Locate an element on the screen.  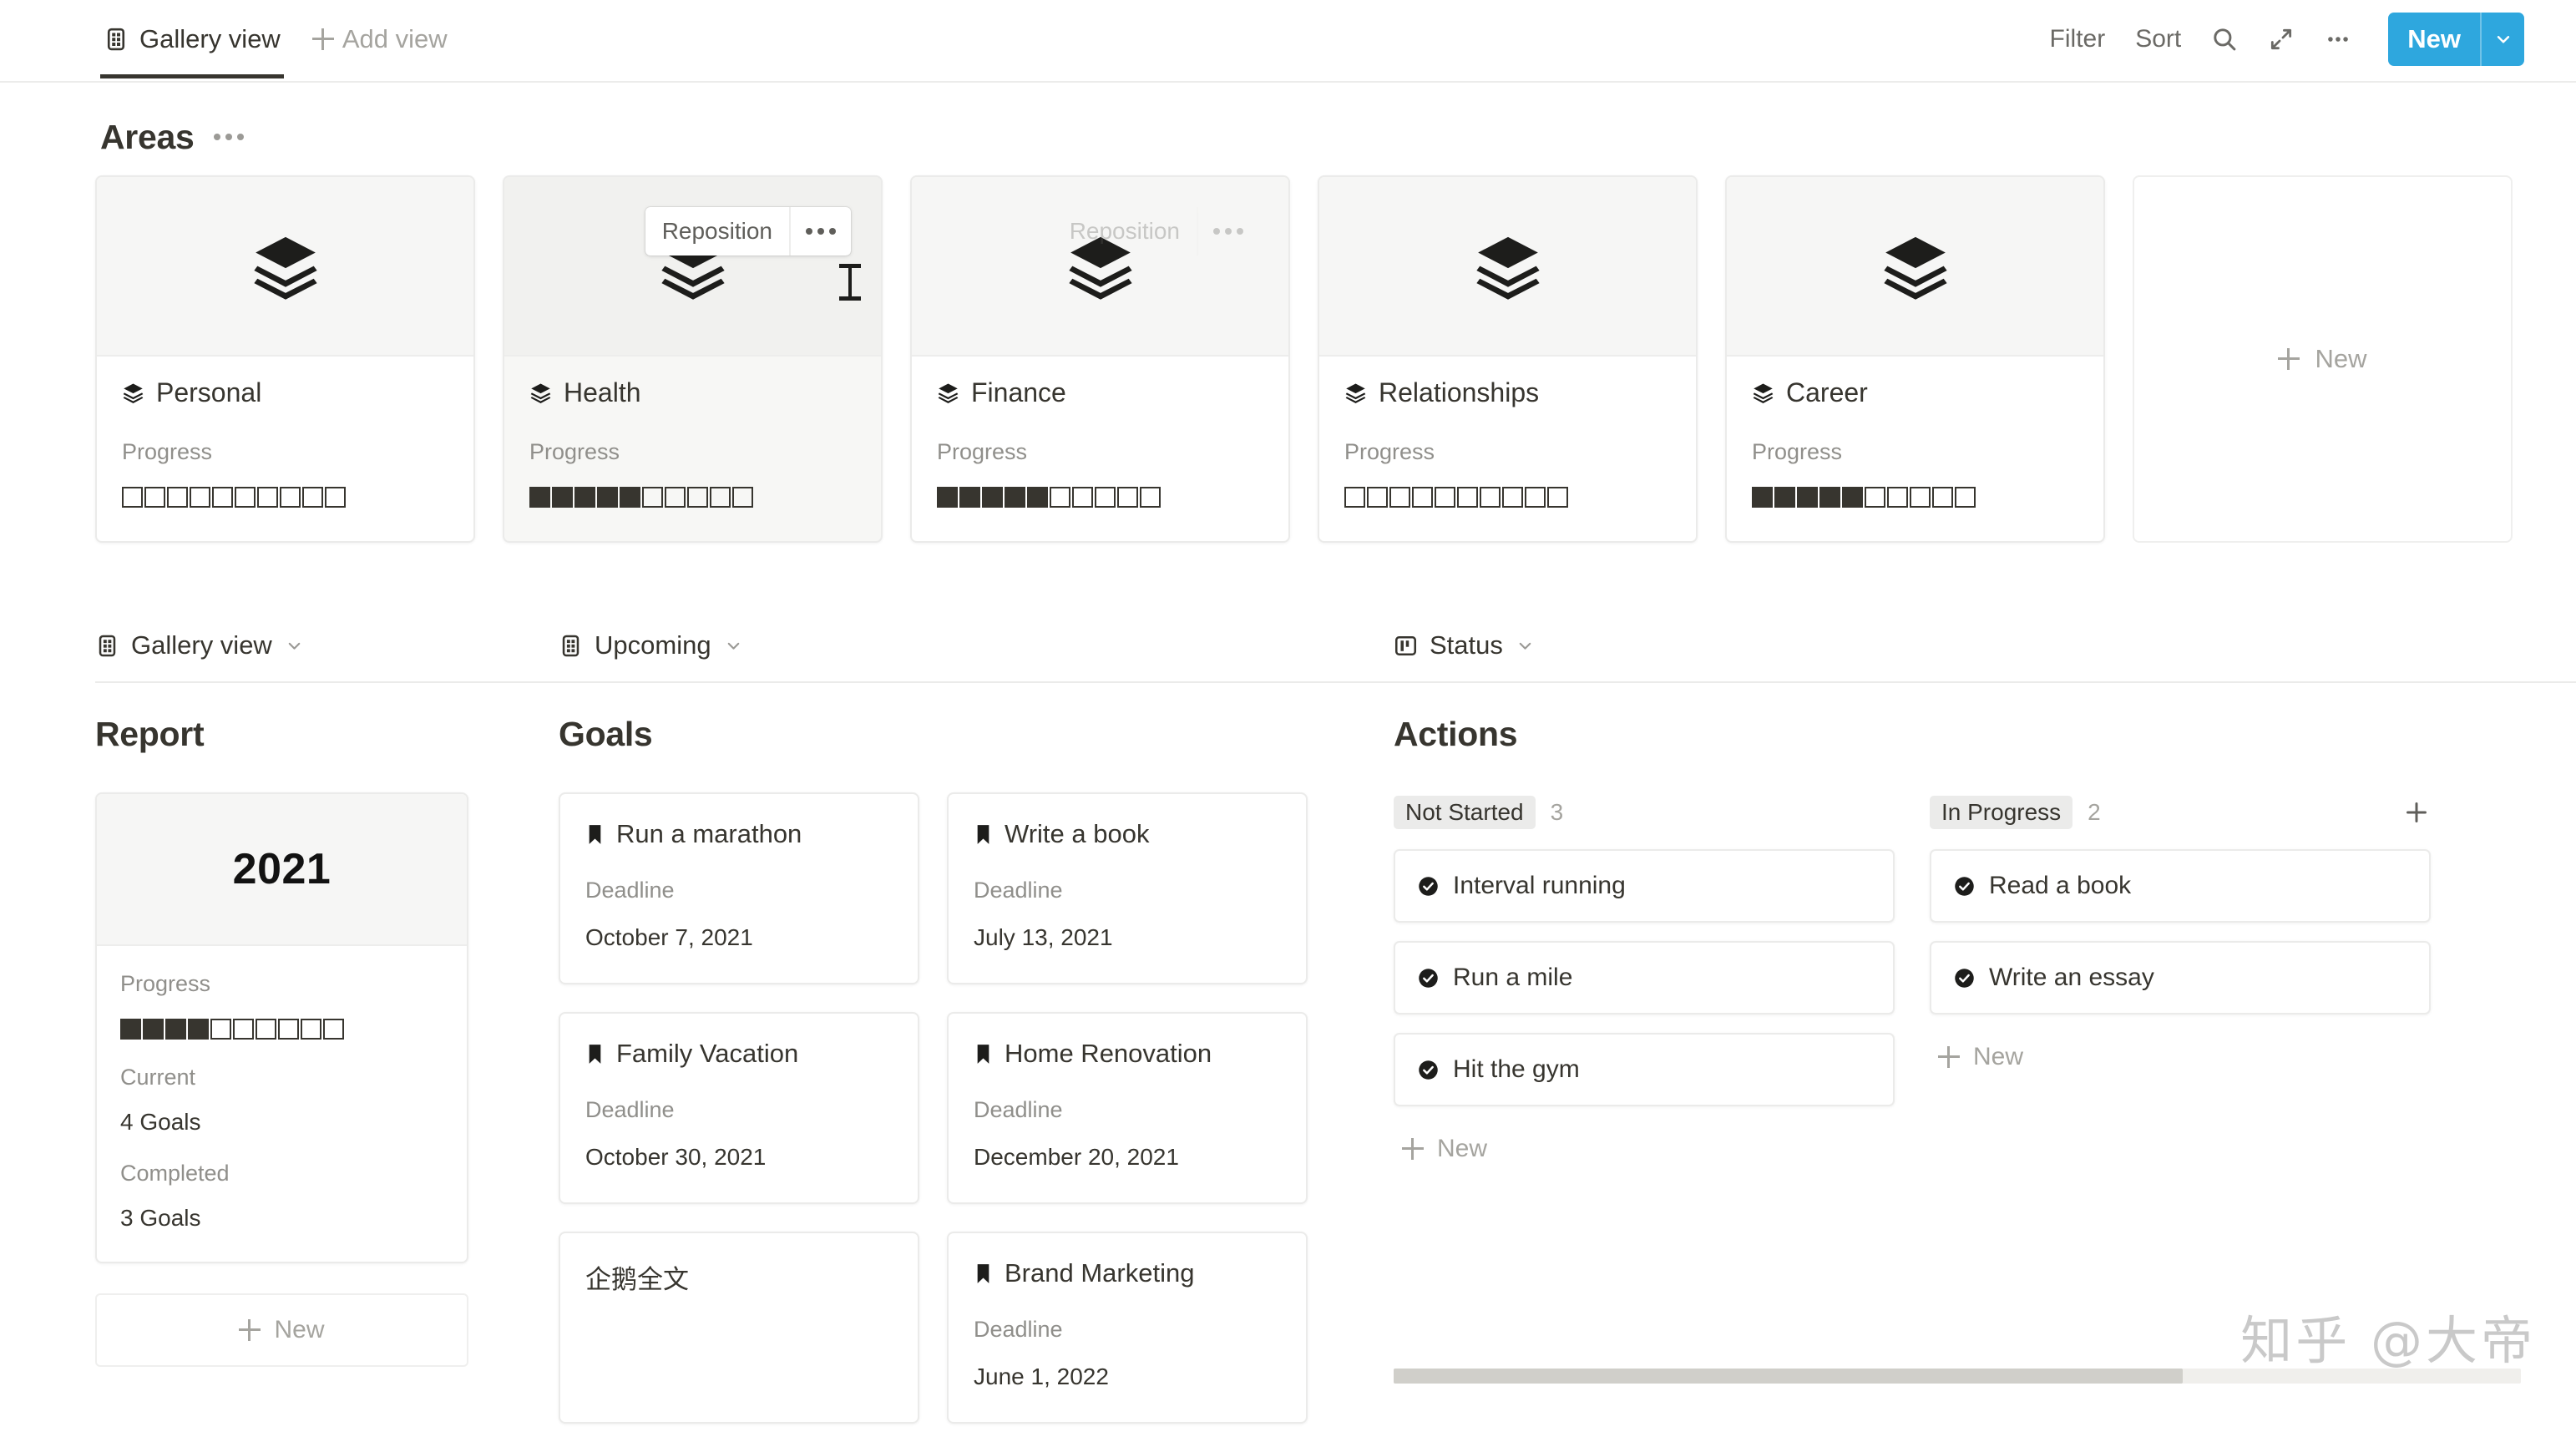
area-body: Personal Progress is located at coordinates (285, 447).